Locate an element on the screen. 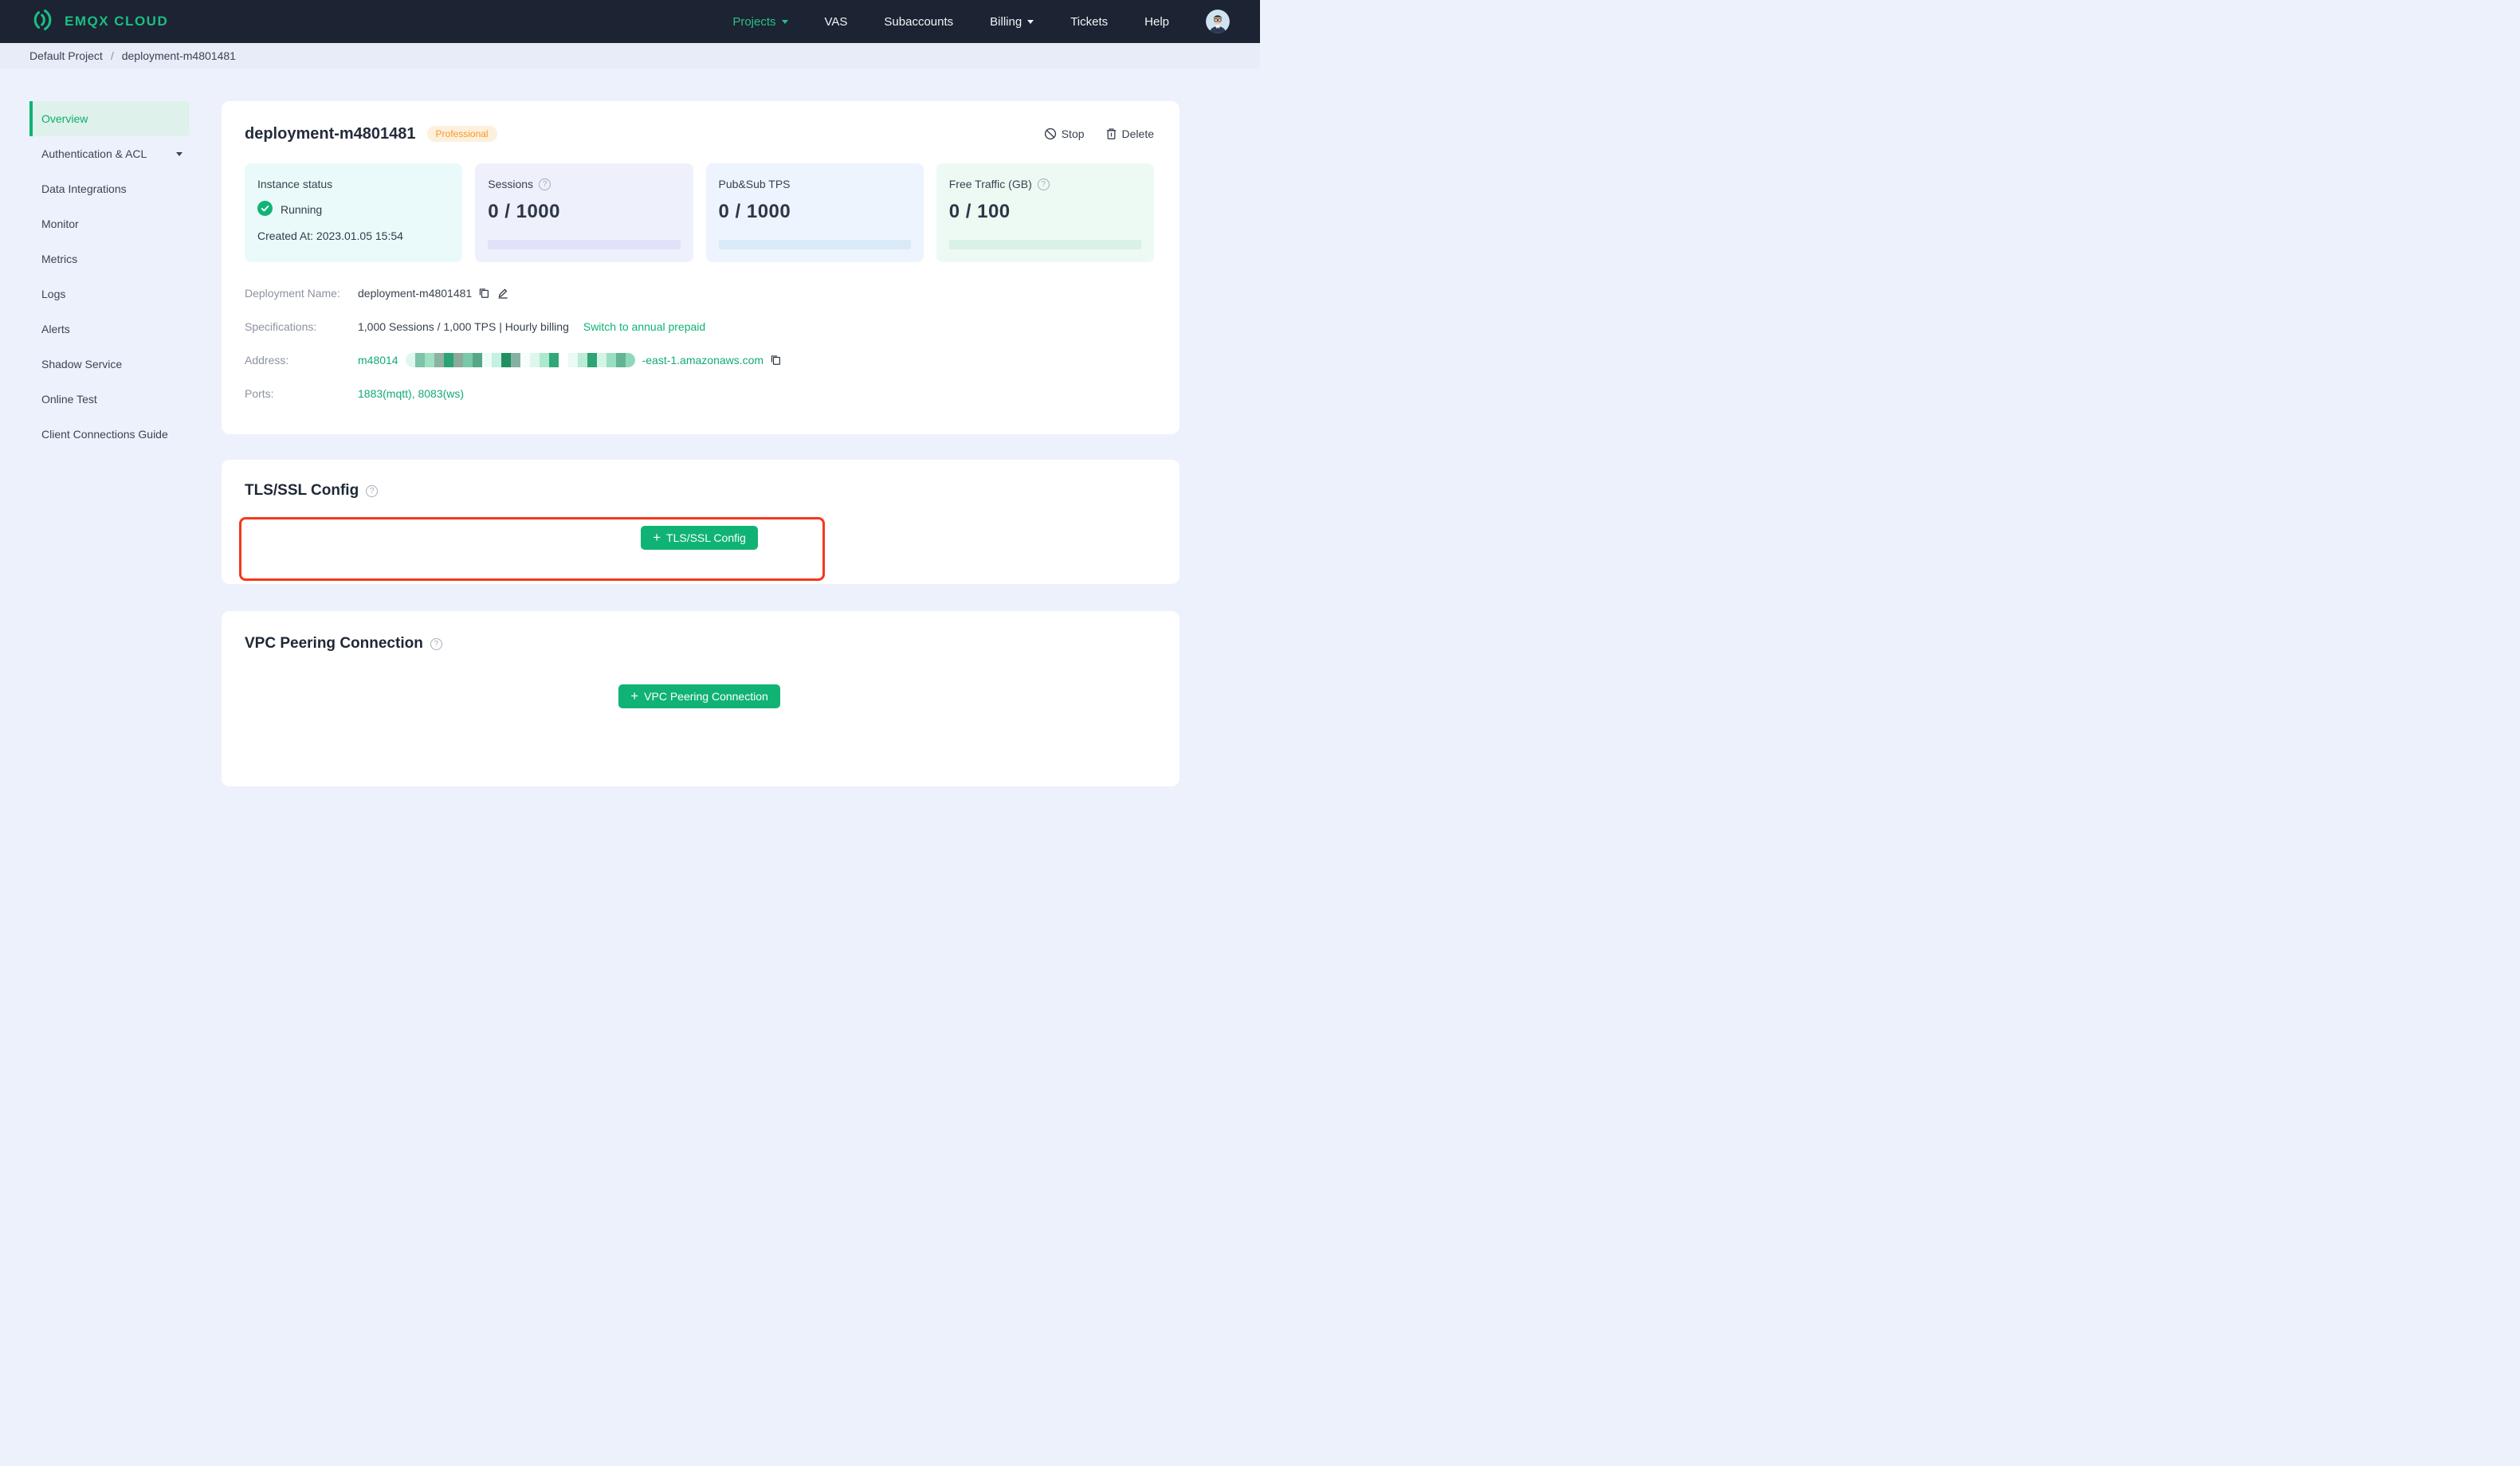 This screenshot has width=2520, height=1466. address-prefix: m48014 is located at coordinates (378, 360).